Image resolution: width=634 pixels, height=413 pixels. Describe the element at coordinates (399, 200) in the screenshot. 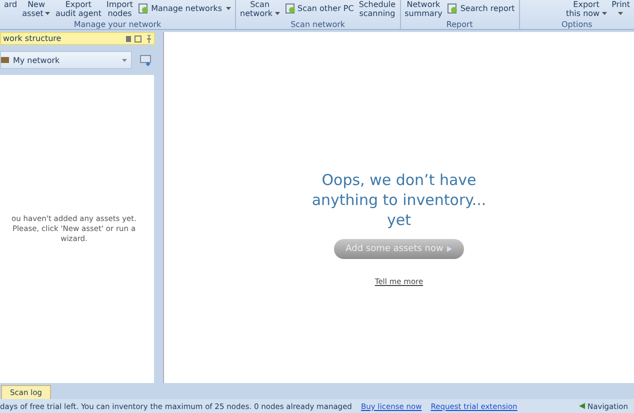

I see `empty-headline: Oops, we don’t have anything to inventory... yet` at that location.